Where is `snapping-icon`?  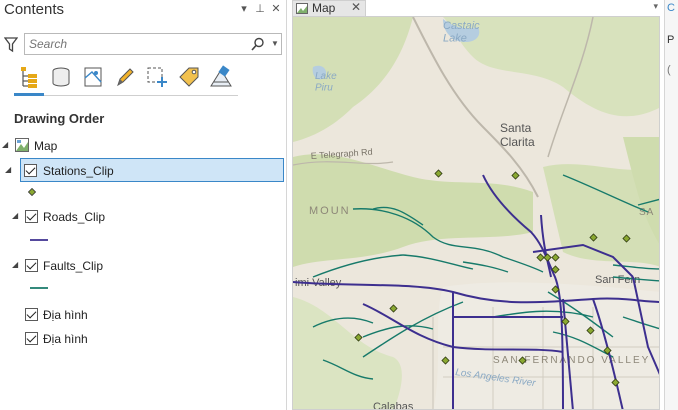 snapping-icon is located at coordinates (157, 77).